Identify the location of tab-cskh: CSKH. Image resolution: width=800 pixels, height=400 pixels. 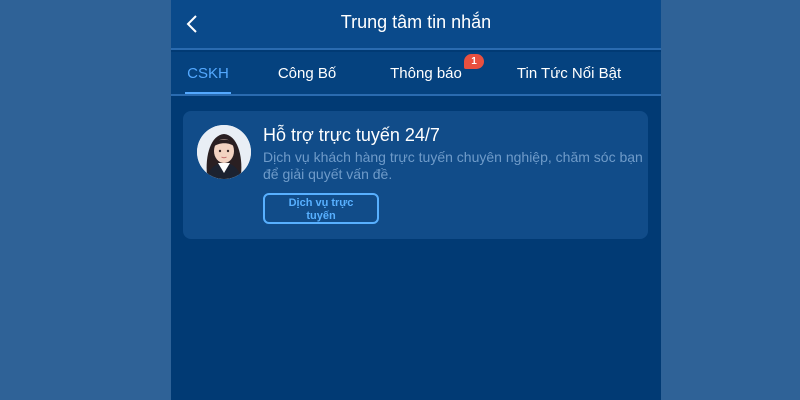
(208, 74).